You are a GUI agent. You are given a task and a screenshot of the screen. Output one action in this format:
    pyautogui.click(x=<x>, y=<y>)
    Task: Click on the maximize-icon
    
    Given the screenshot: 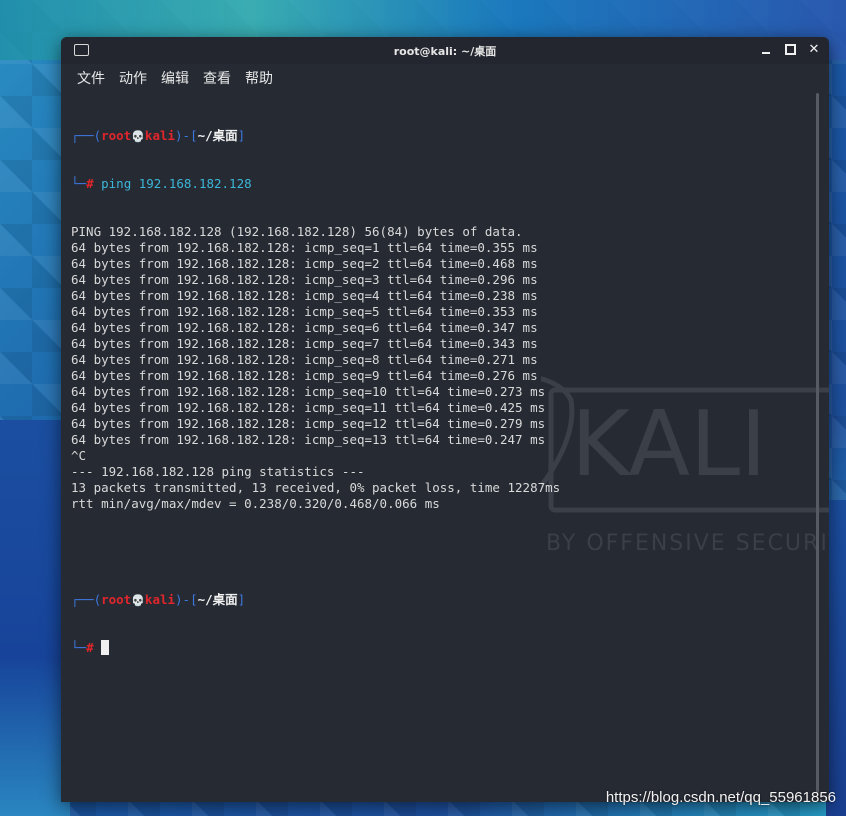 What is the action you would take?
    pyautogui.click(x=790, y=49)
    